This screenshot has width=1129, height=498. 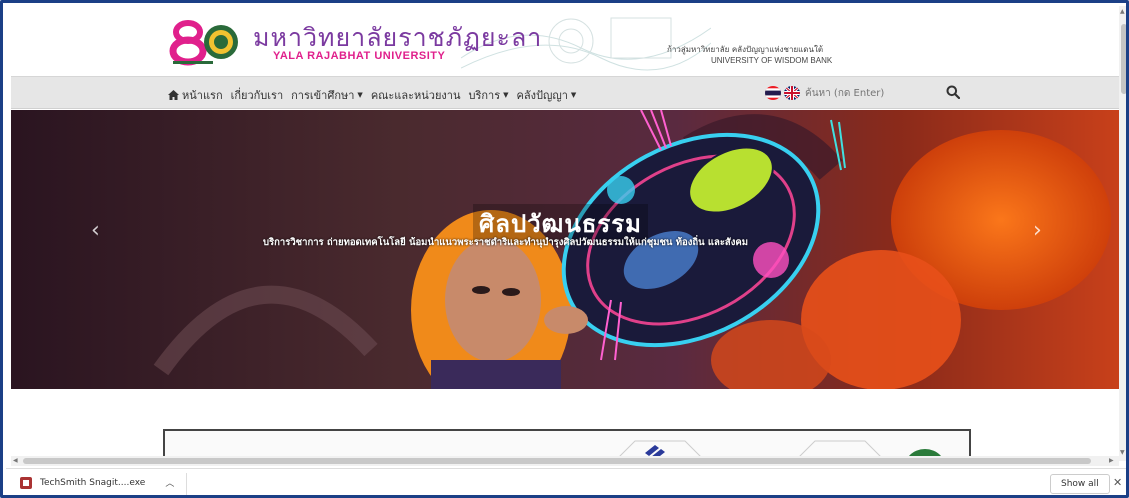 What do you see at coordinates (566, 481) in the screenshot?
I see `download-bar: TechSmith Snagit....exe ︿ Show all ✕` at bounding box center [566, 481].